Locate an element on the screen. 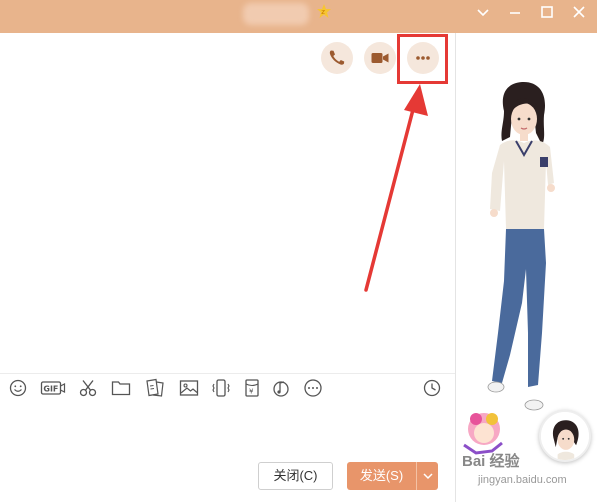  folder-icon is located at coordinates (121, 388).